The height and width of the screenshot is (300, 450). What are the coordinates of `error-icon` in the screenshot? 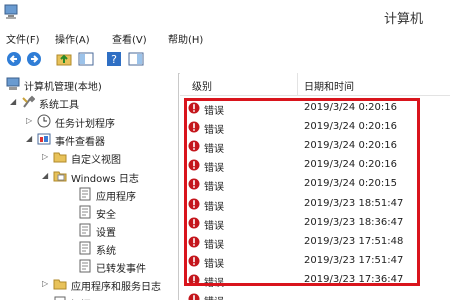 It's located at (194, 296).